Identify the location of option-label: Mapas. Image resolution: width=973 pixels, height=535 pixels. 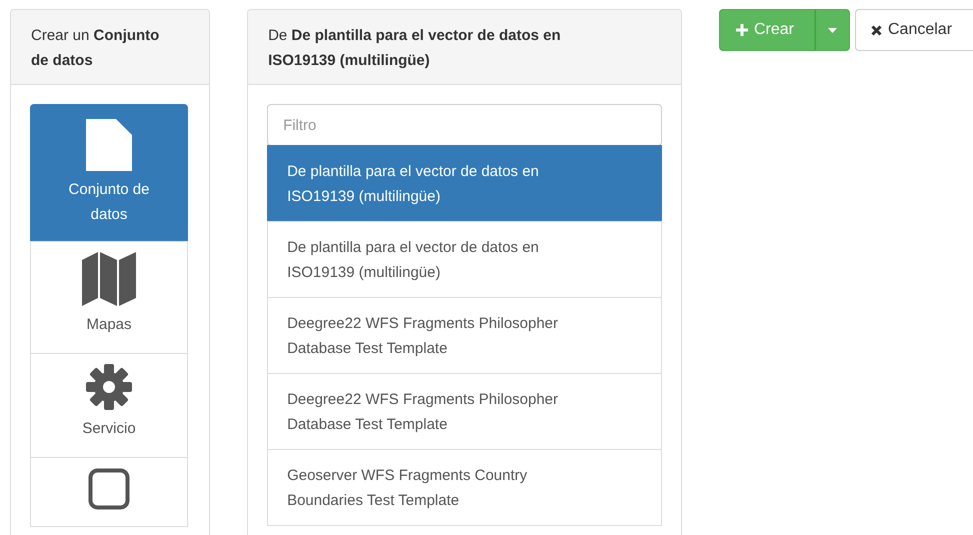
(109, 325).